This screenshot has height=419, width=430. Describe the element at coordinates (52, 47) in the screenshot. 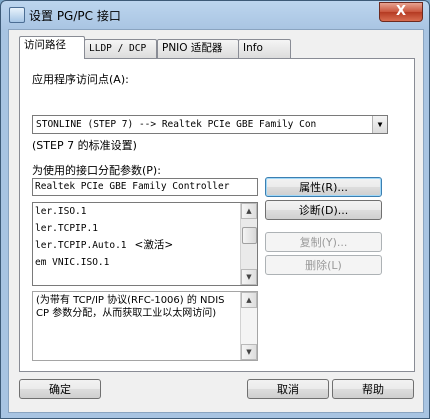

I see `tab-access-path: 访问路径` at that location.